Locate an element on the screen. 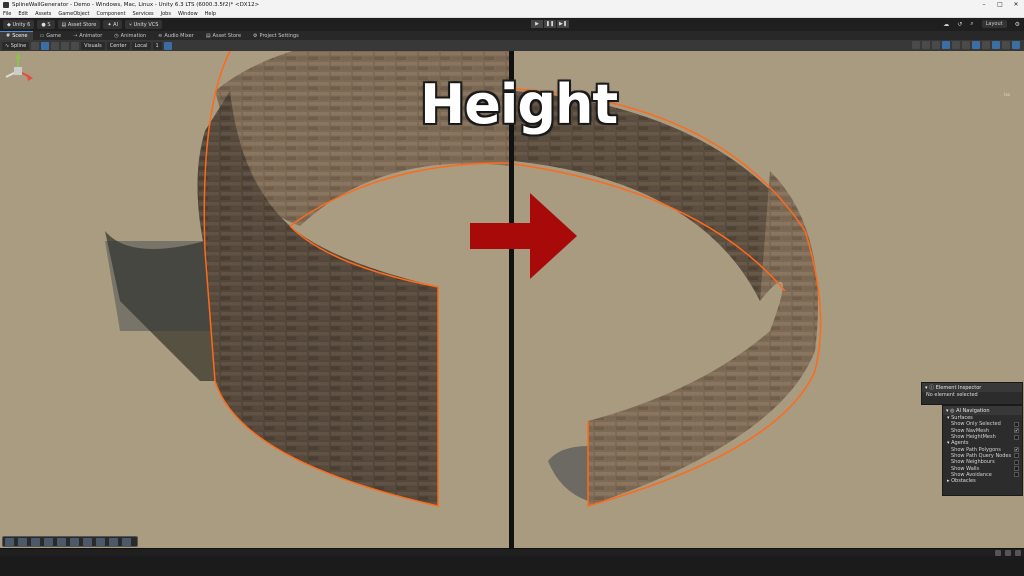 Image resolution: width=1024 pixels, height=576 pixels. tab-scene: # Scene is located at coordinates (17, 35).